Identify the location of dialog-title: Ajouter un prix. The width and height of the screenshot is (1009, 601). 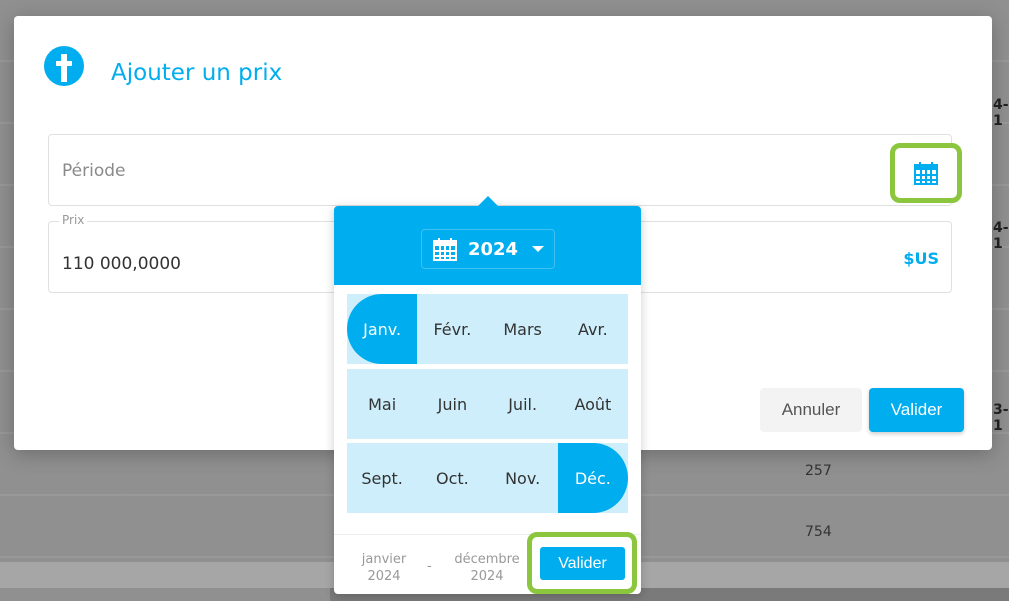
(197, 73).